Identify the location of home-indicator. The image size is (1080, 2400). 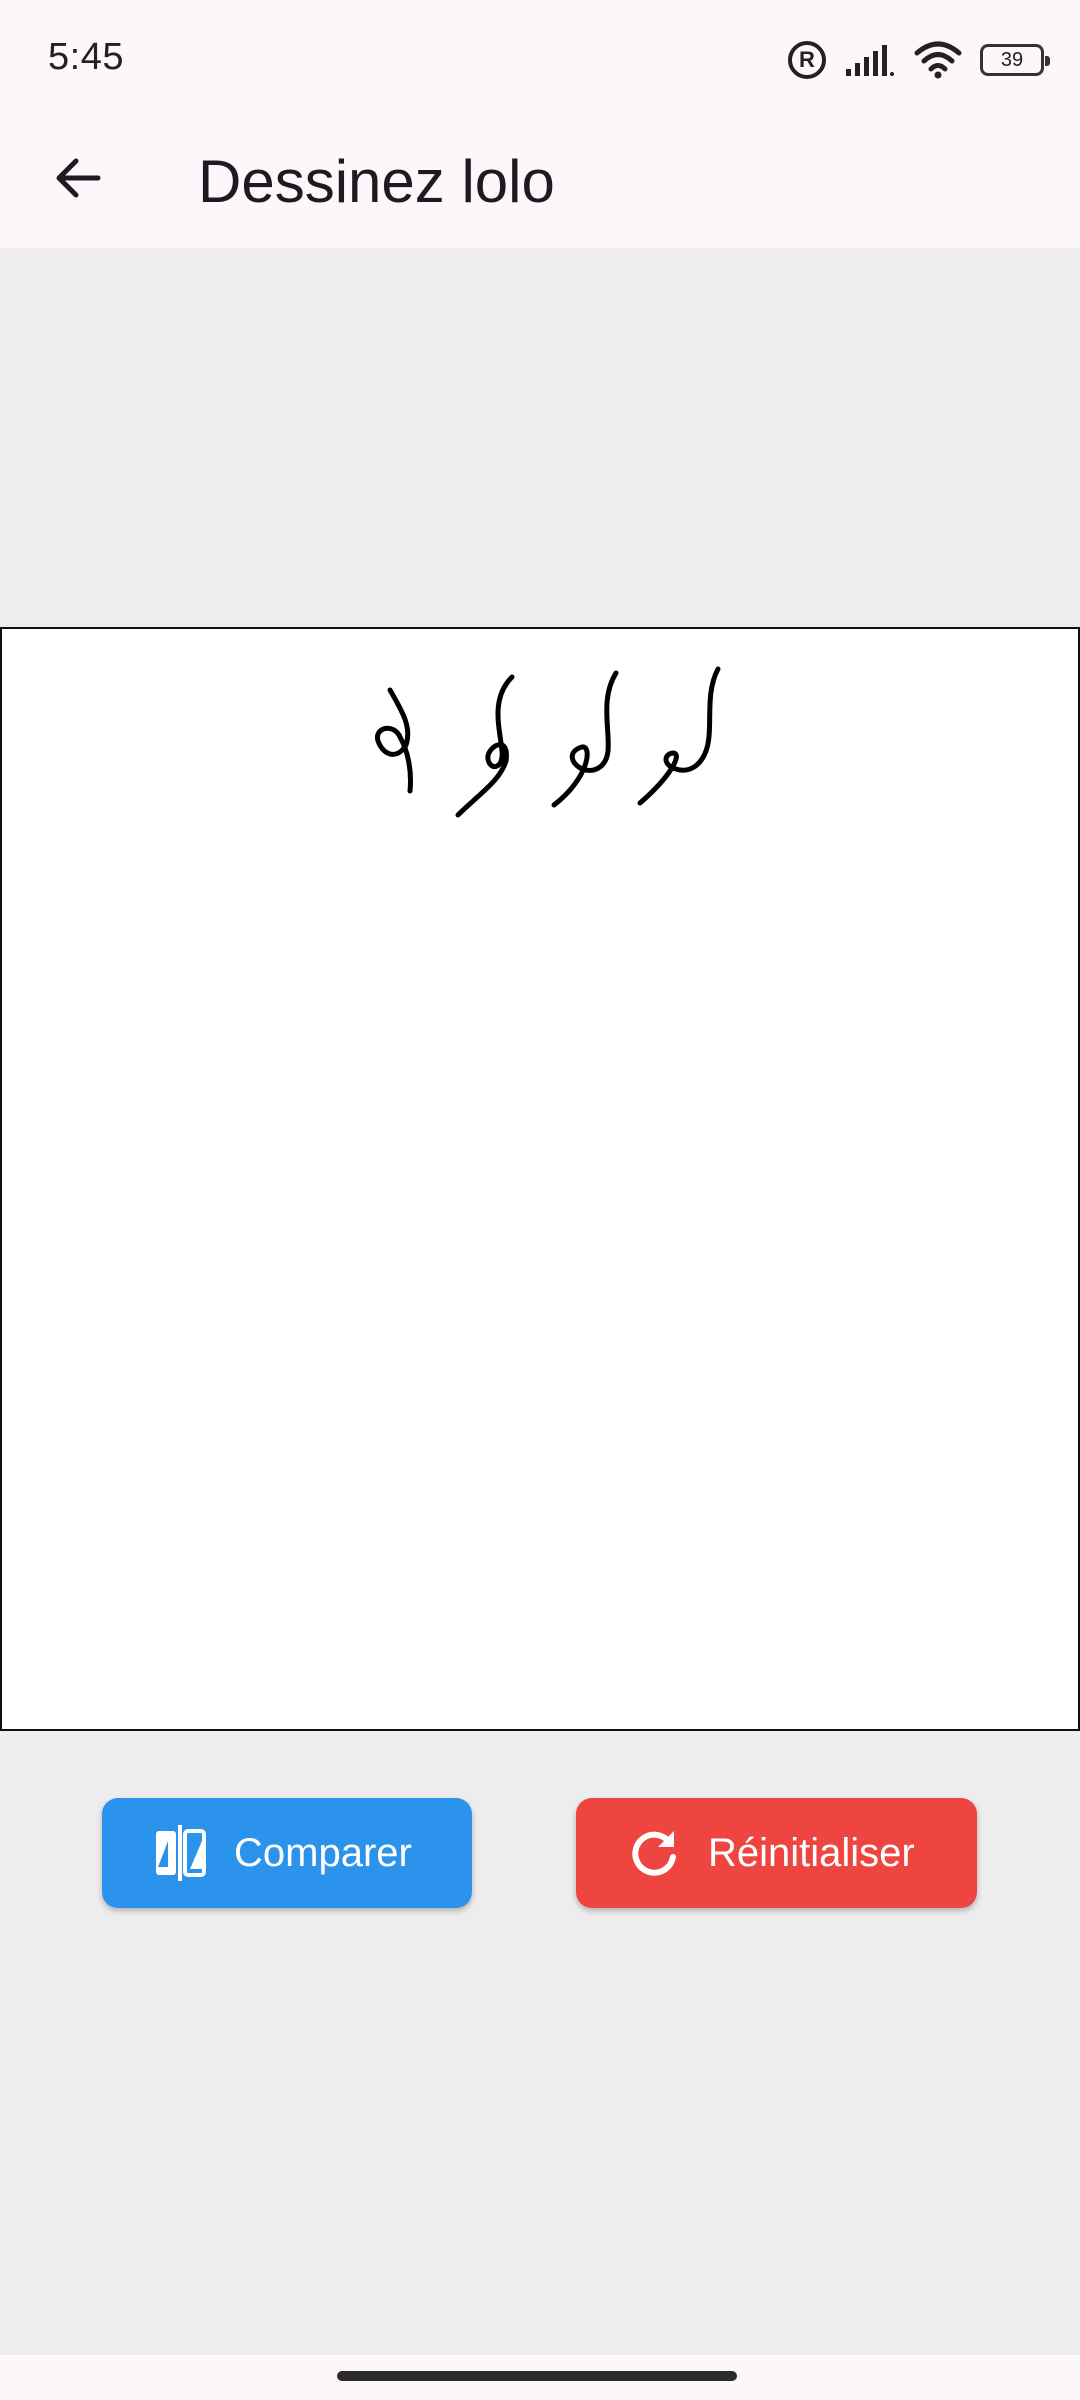
(537, 2376).